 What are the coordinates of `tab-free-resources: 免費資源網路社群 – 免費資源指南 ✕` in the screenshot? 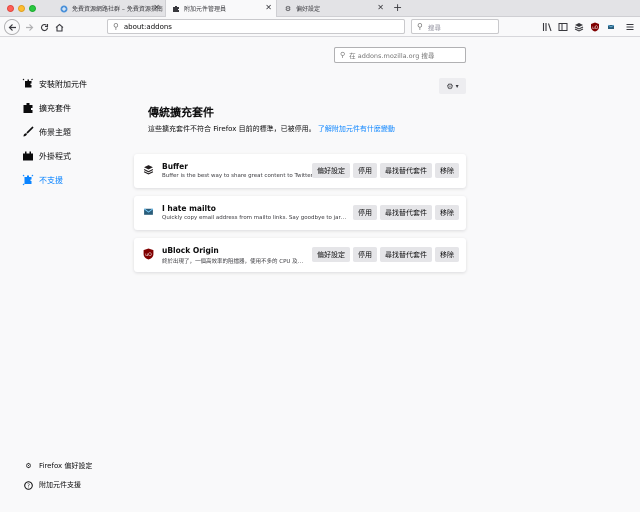 It's located at (109, 8).